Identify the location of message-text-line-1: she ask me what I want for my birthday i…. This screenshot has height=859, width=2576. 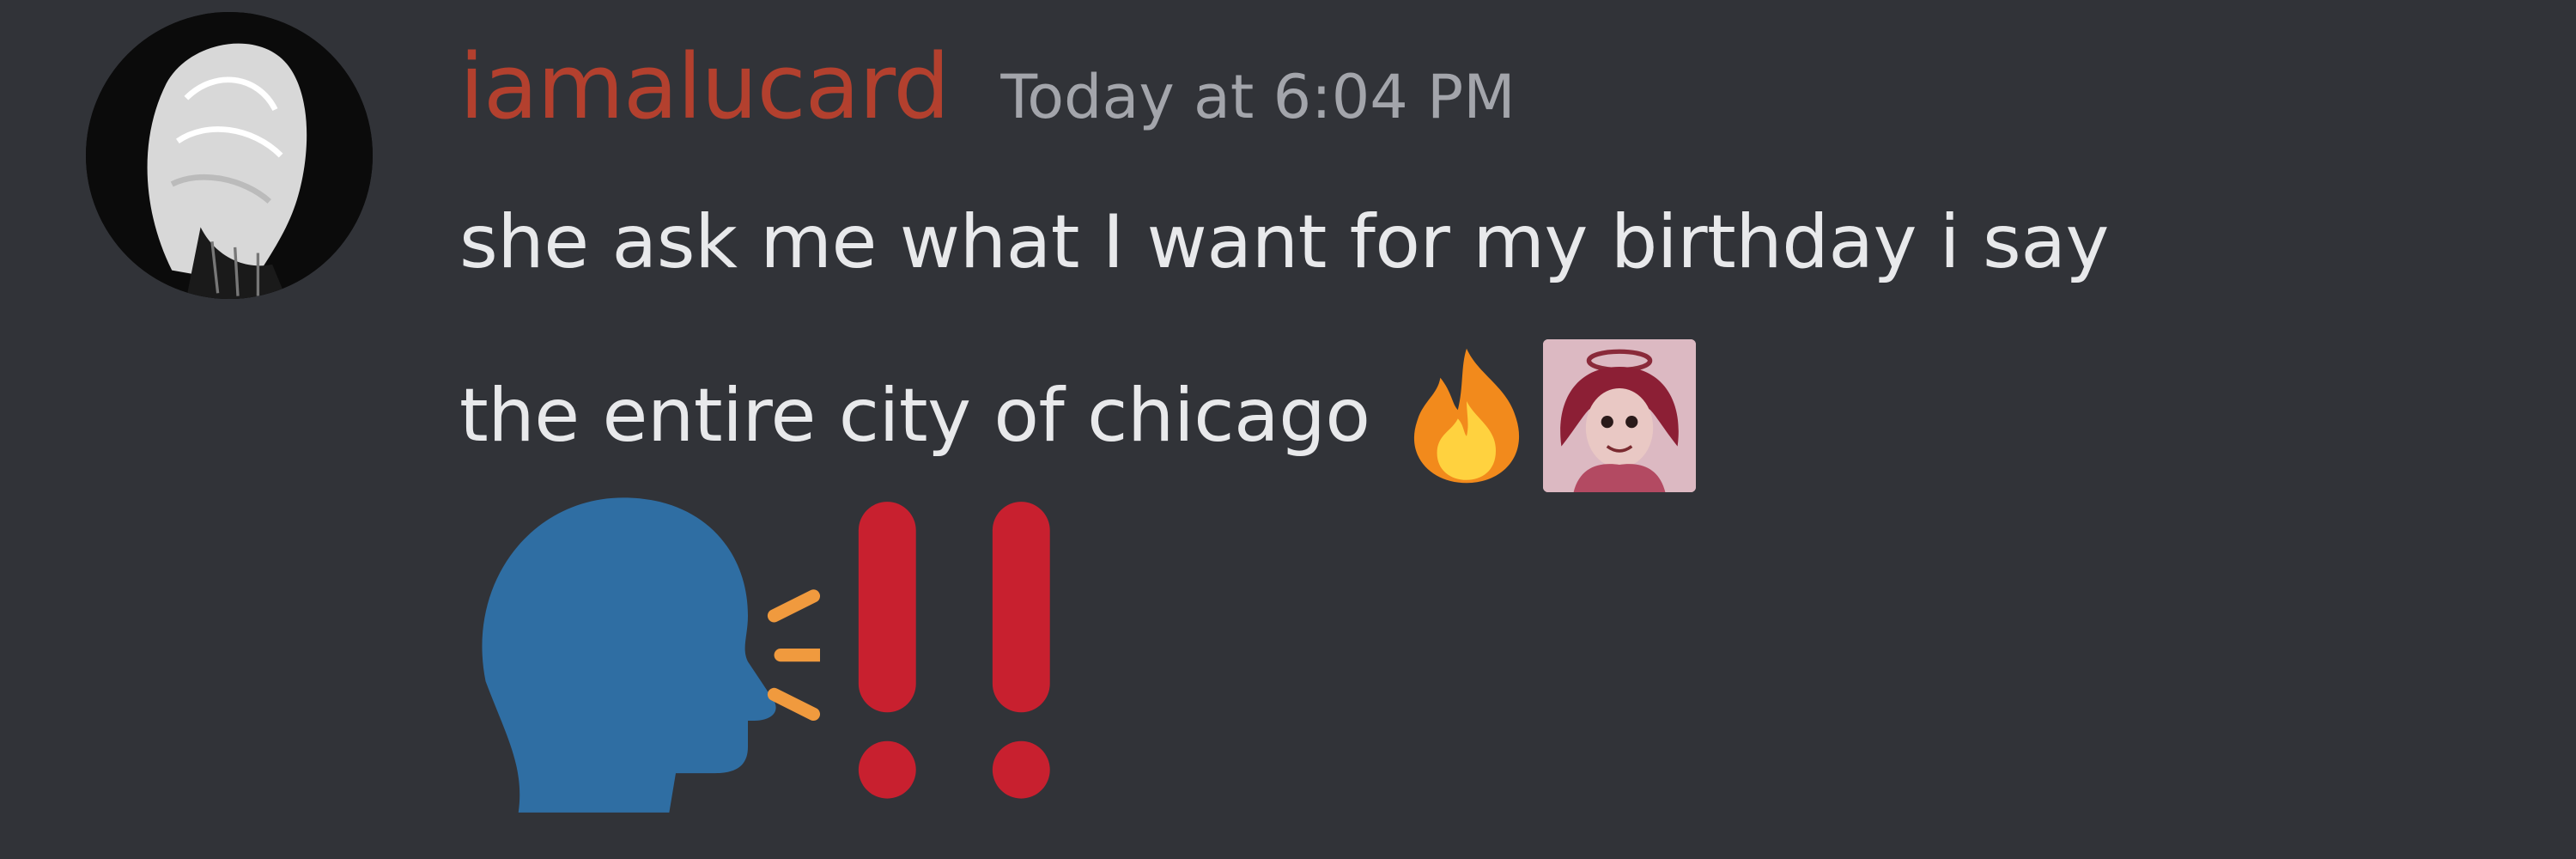
(1284, 242).